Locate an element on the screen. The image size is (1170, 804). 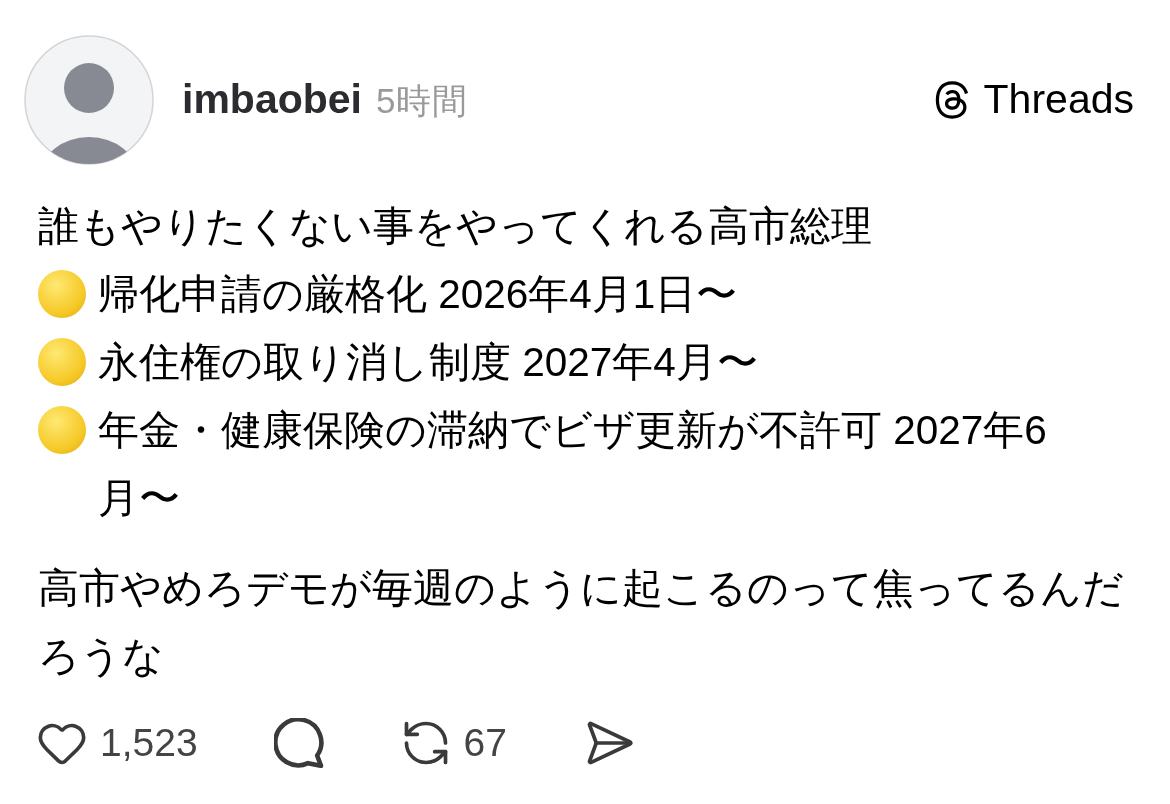
reply-button is located at coordinates (298, 743).